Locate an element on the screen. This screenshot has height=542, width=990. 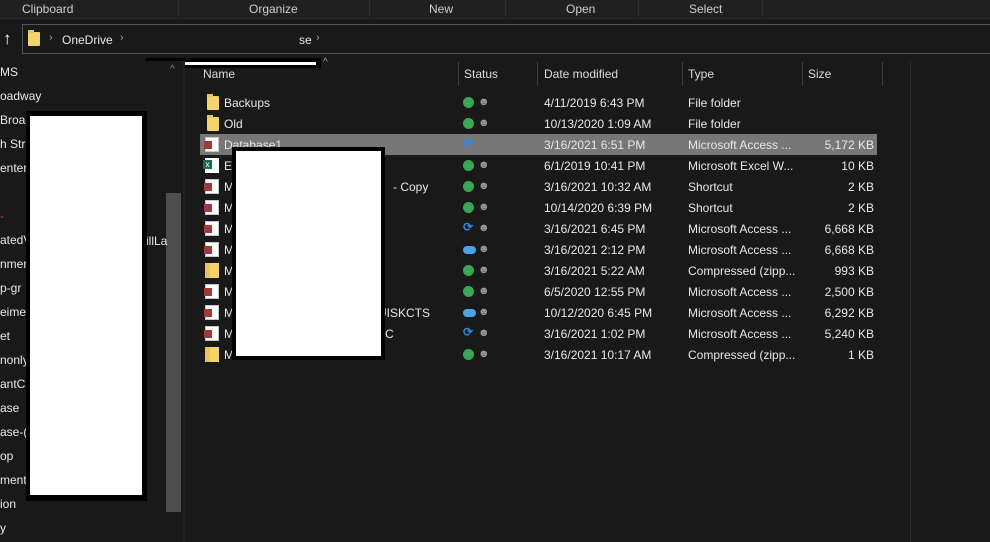
file-date: 3/16/2021 1:02 PM is located at coordinates (595, 334).